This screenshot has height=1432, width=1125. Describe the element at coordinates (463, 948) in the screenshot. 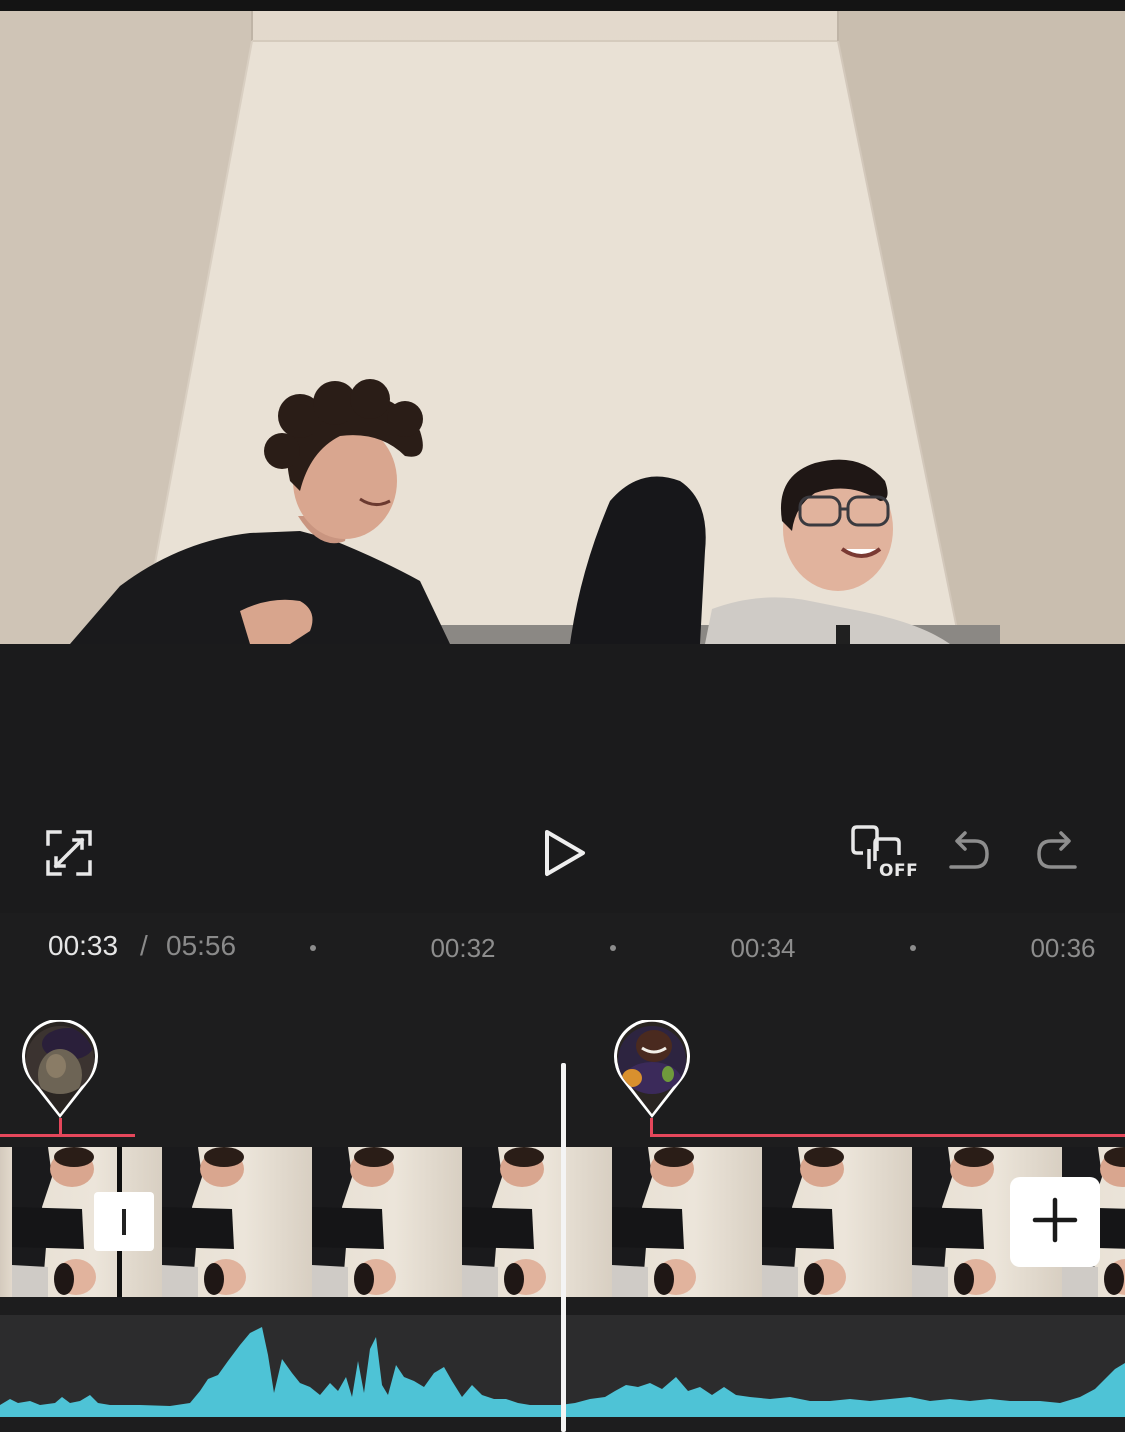

I see `ruler-tick-label: 00:32` at that location.